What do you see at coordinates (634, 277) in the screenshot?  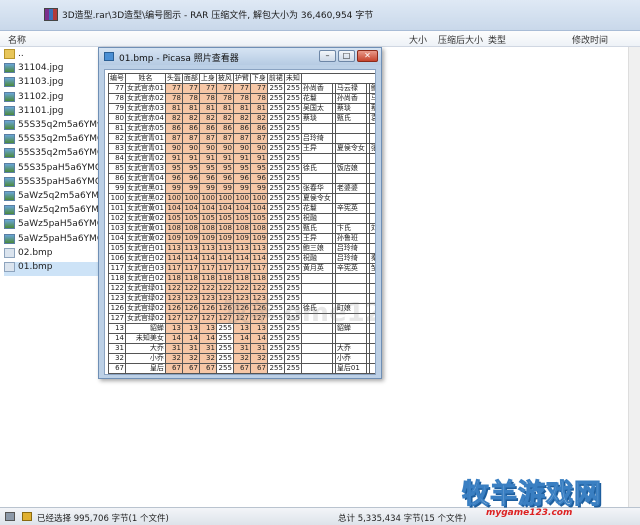 I see `vertical-scrollbar` at bounding box center [634, 277].